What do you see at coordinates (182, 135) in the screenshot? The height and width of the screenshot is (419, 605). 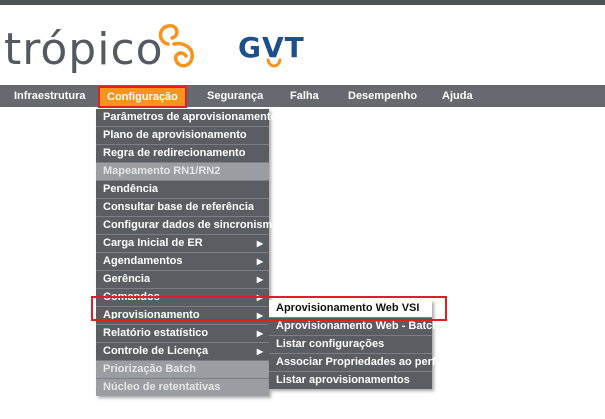 I see `menu-item-plano: Plano de aprovisionamento` at bounding box center [182, 135].